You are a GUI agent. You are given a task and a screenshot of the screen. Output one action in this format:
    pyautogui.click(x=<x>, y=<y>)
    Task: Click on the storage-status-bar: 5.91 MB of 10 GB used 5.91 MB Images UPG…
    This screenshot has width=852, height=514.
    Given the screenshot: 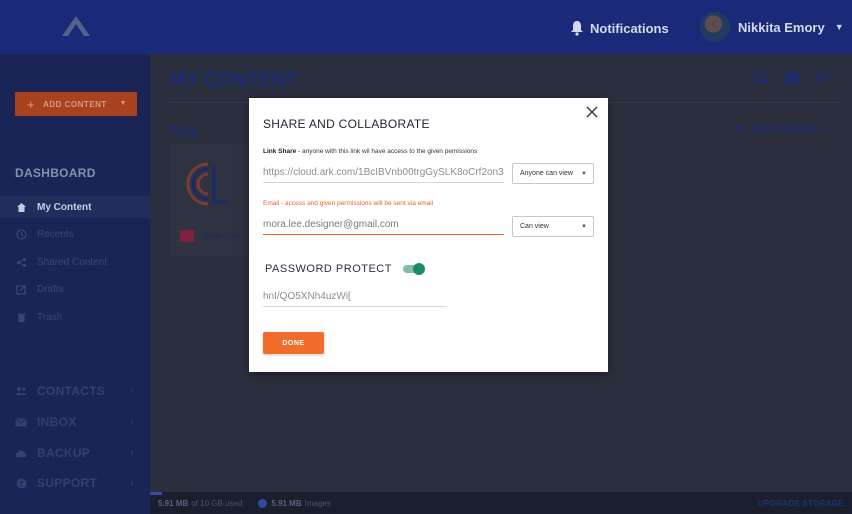 What is the action you would take?
    pyautogui.click(x=501, y=503)
    